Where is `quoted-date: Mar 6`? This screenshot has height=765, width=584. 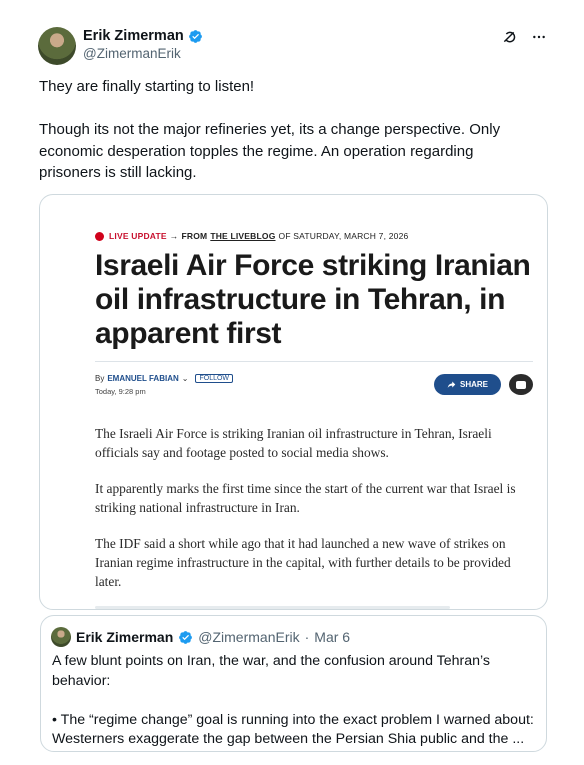 quoted-date: Mar 6 is located at coordinates (332, 637).